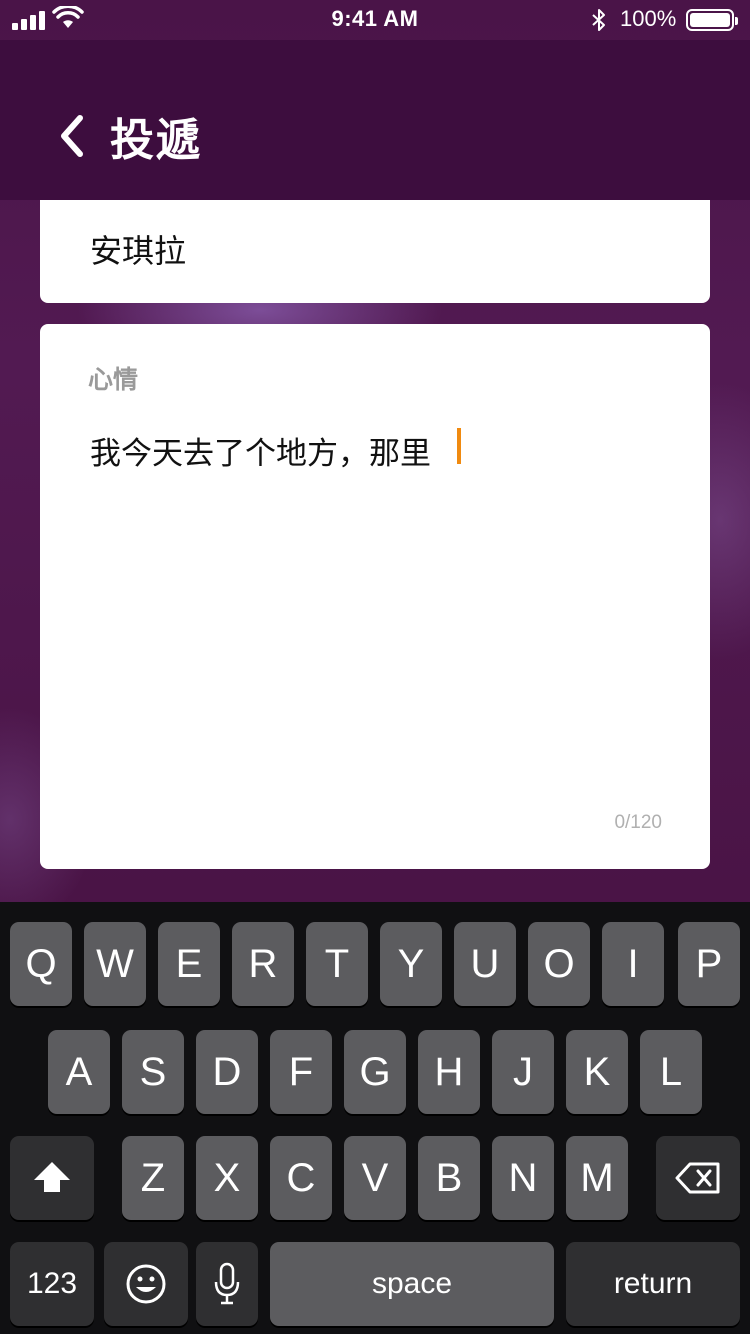 The height and width of the screenshot is (1334, 750). What do you see at coordinates (138, 251) in the screenshot?
I see `name-value: 安琪拉` at bounding box center [138, 251].